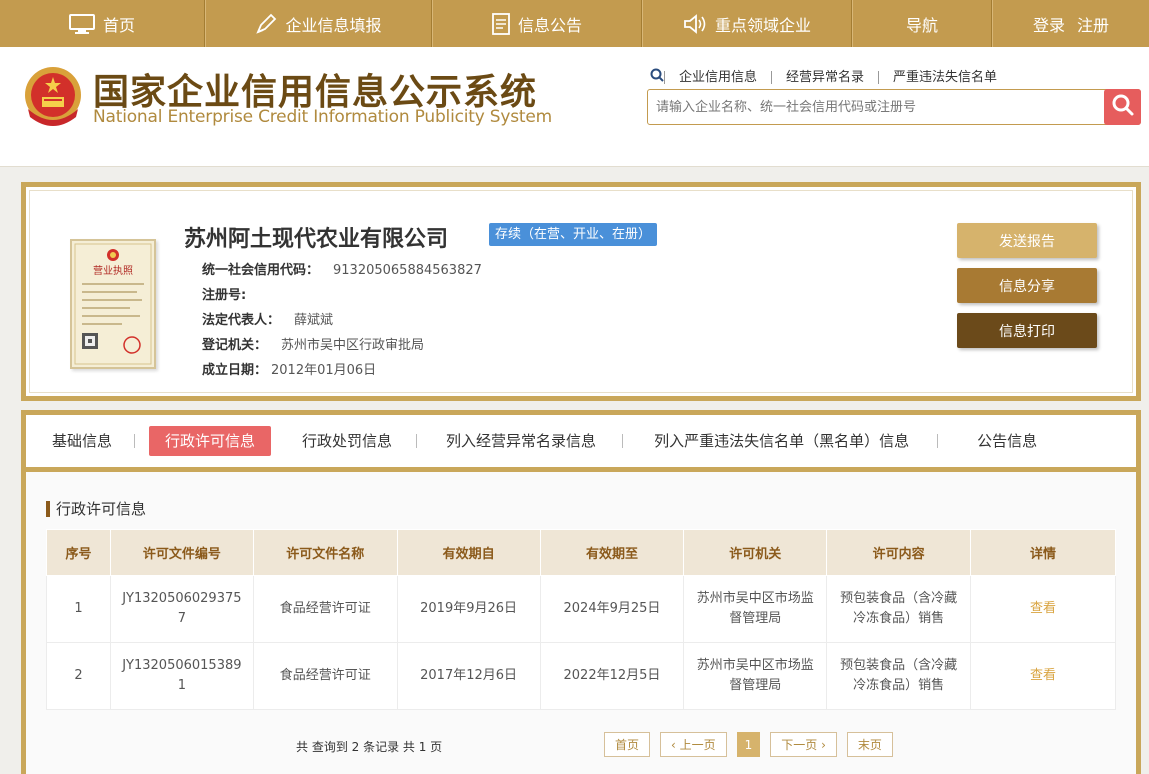  Describe the element at coordinates (520, 441) in the screenshot. I see `tab-abnormal-list: 列入经营异常名录信息` at that location.